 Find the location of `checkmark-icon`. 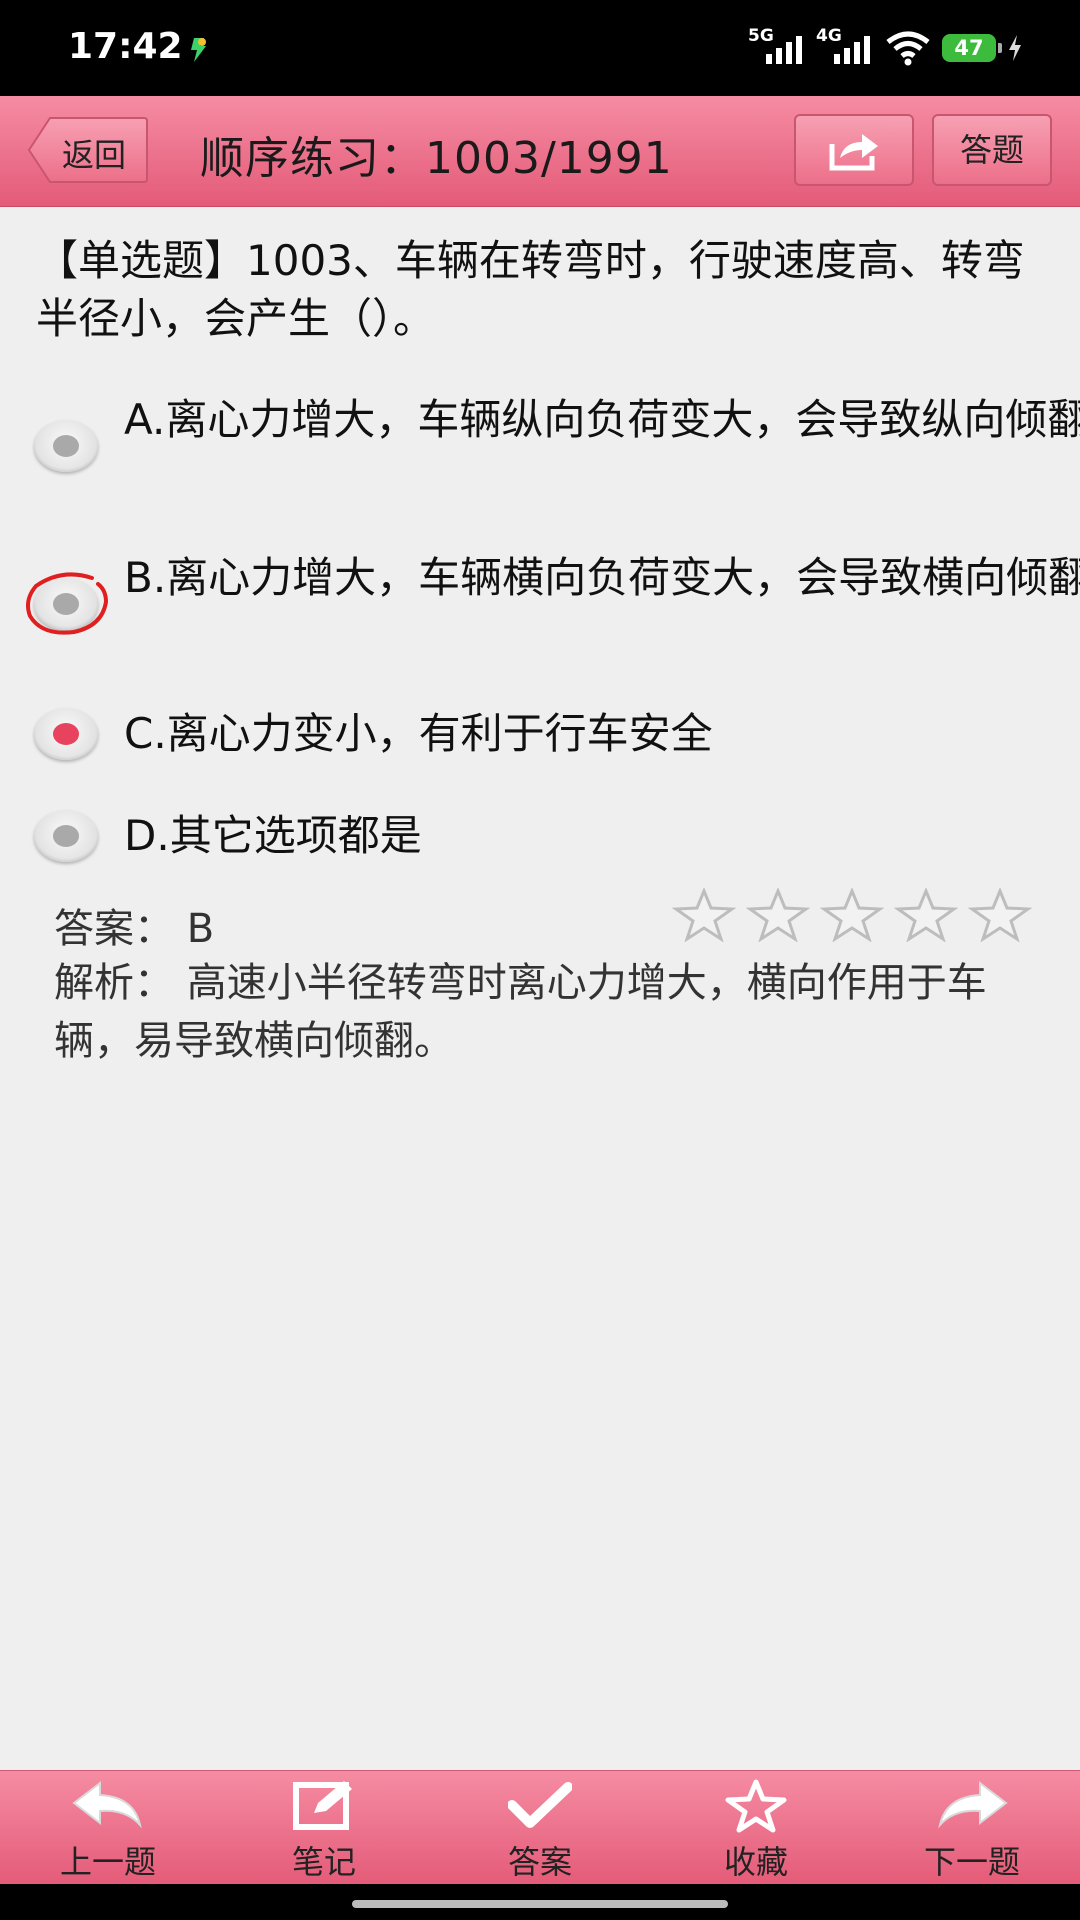

checkmark-icon is located at coordinates (540, 1805).